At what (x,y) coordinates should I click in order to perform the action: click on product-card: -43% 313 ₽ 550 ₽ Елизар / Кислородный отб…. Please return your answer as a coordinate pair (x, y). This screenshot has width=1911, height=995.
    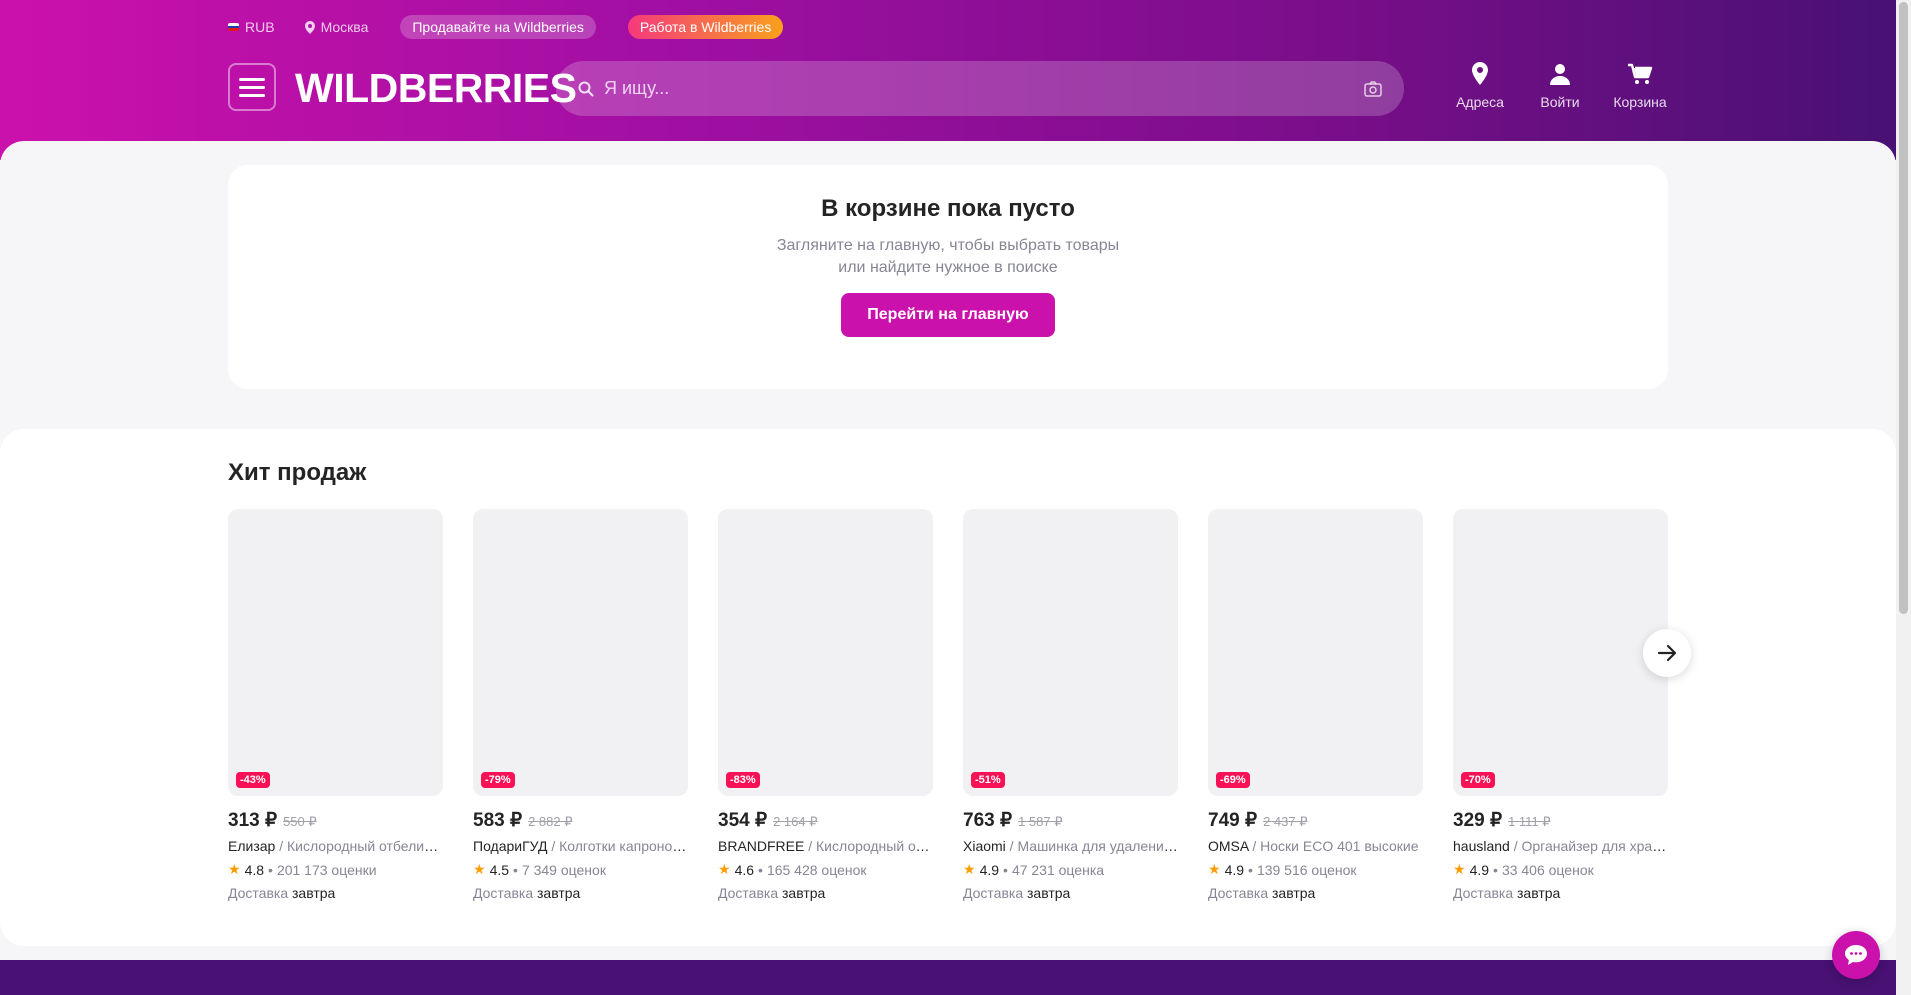
    Looking at the image, I should click on (335, 705).